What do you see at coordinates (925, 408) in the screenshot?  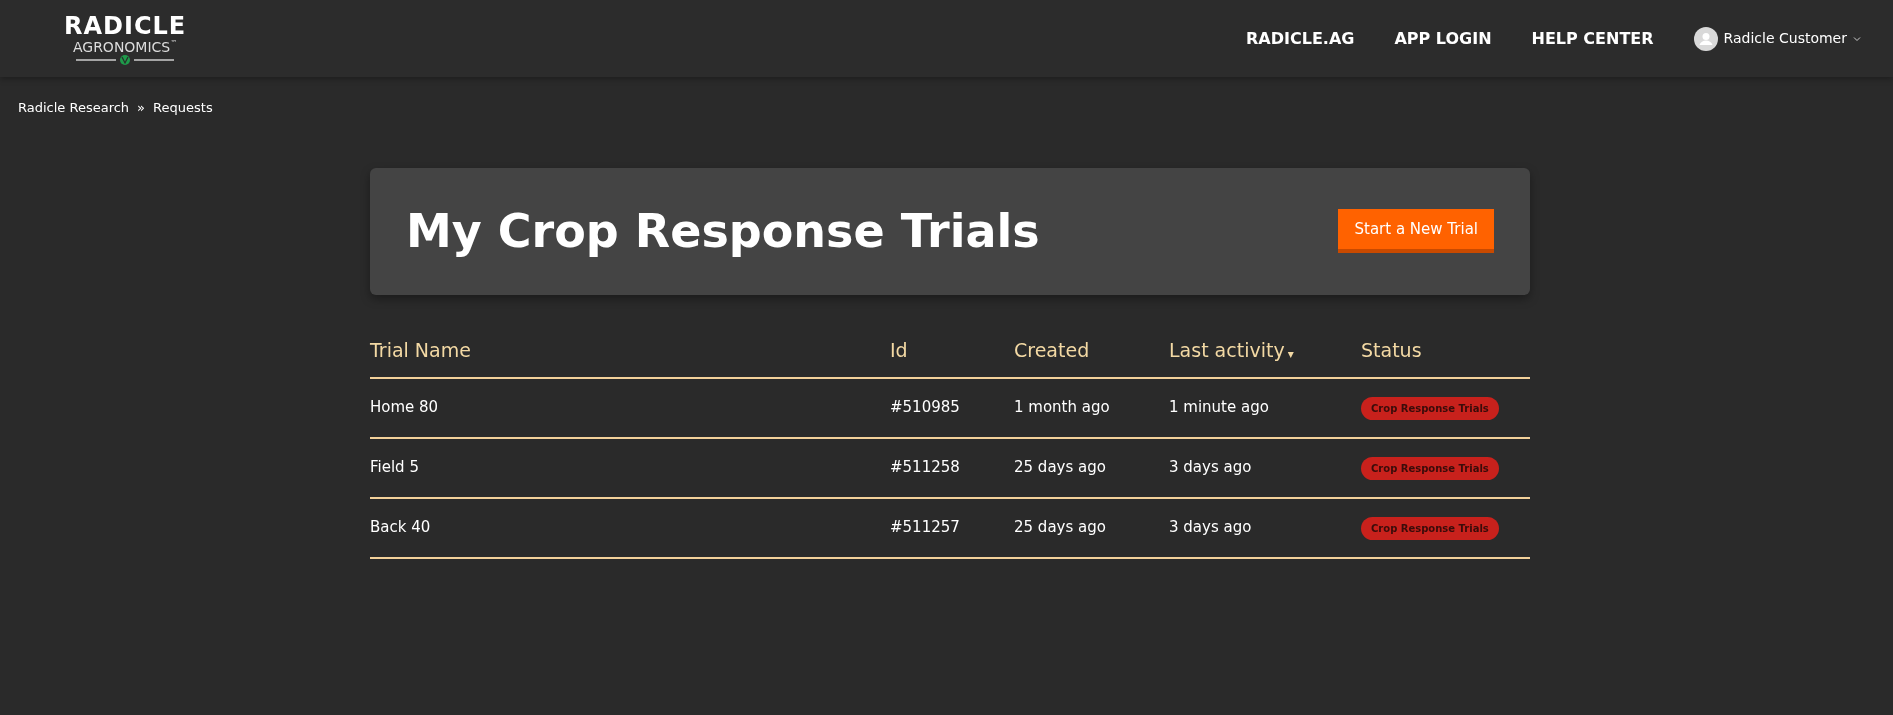 I see `table-cell-text: #510985` at bounding box center [925, 408].